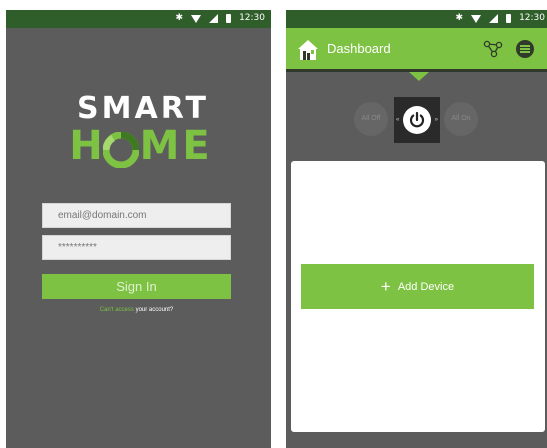 The height and width of the screenshot is (448, 547). What do you see at coordinates (371, 119) in the screenshot?
I see `all-off-button: All Off` at bounding box center [371, 119].